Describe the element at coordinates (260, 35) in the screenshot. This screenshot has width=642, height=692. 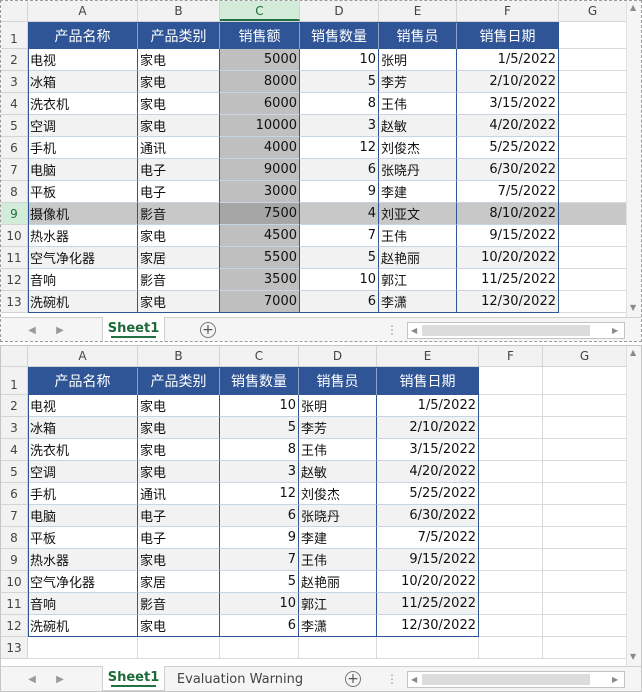
I see `table-header-cell: 销售额` at that location.